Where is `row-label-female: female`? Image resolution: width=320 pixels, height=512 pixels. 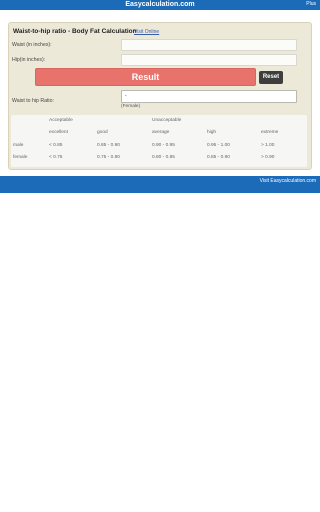 row-label-female: female is located at coordinates (20, 157).